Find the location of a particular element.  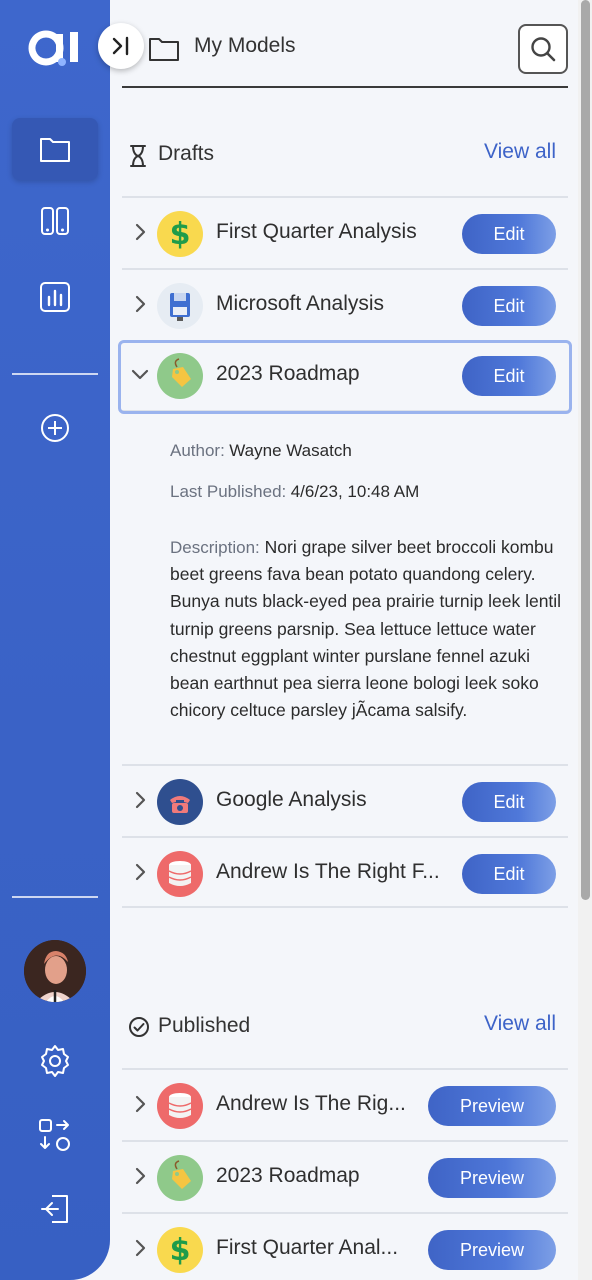

list-item-expanded: 2023 Roadmap Edit is located at coordinates (345, 377).